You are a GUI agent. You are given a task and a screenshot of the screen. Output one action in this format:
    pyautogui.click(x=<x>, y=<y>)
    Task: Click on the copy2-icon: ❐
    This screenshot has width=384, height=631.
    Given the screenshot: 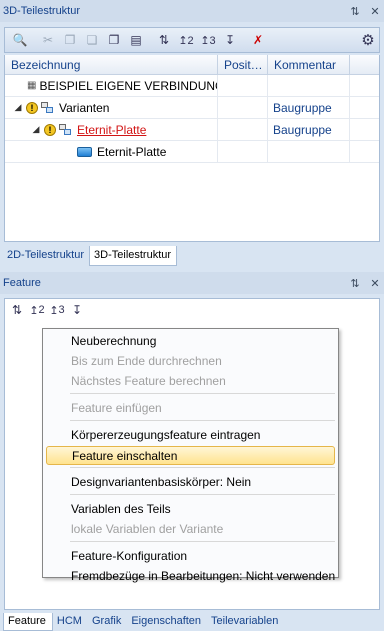 What is the action you would take?
    pyautogui.click(x=114, y=40)
    